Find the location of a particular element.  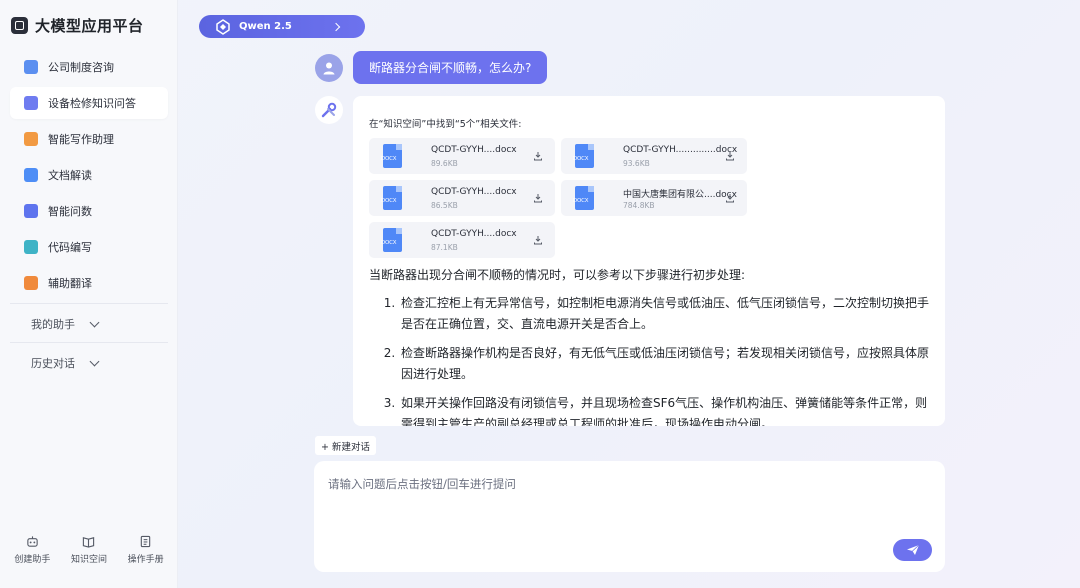

group-label: 我的助手 is located at coordinates (53, 324).